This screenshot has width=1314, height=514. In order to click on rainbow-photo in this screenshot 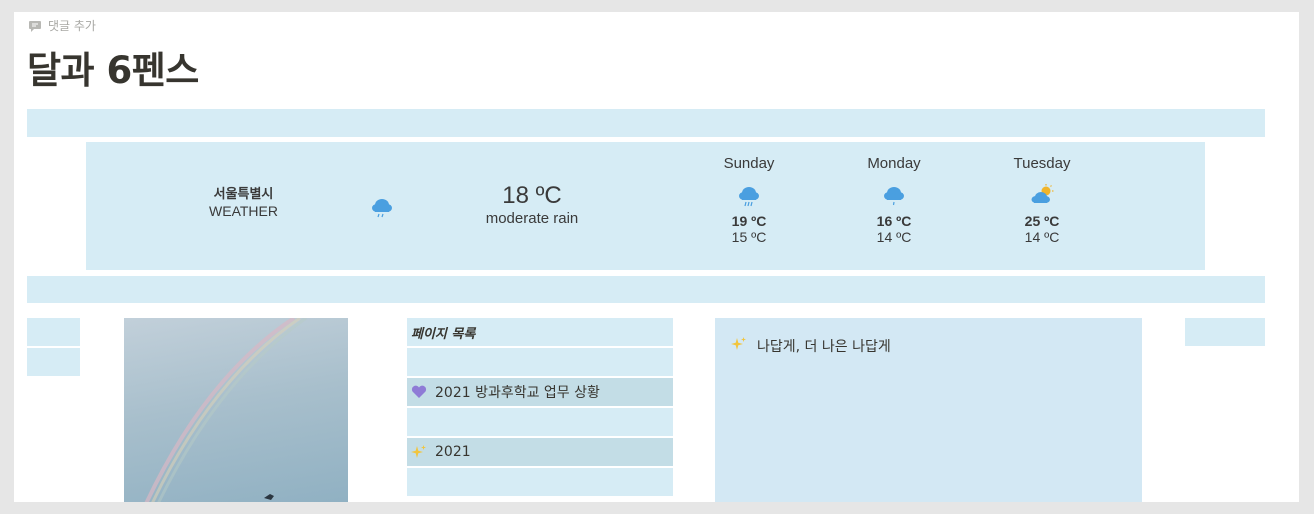, I will do `click(236, 410)`.